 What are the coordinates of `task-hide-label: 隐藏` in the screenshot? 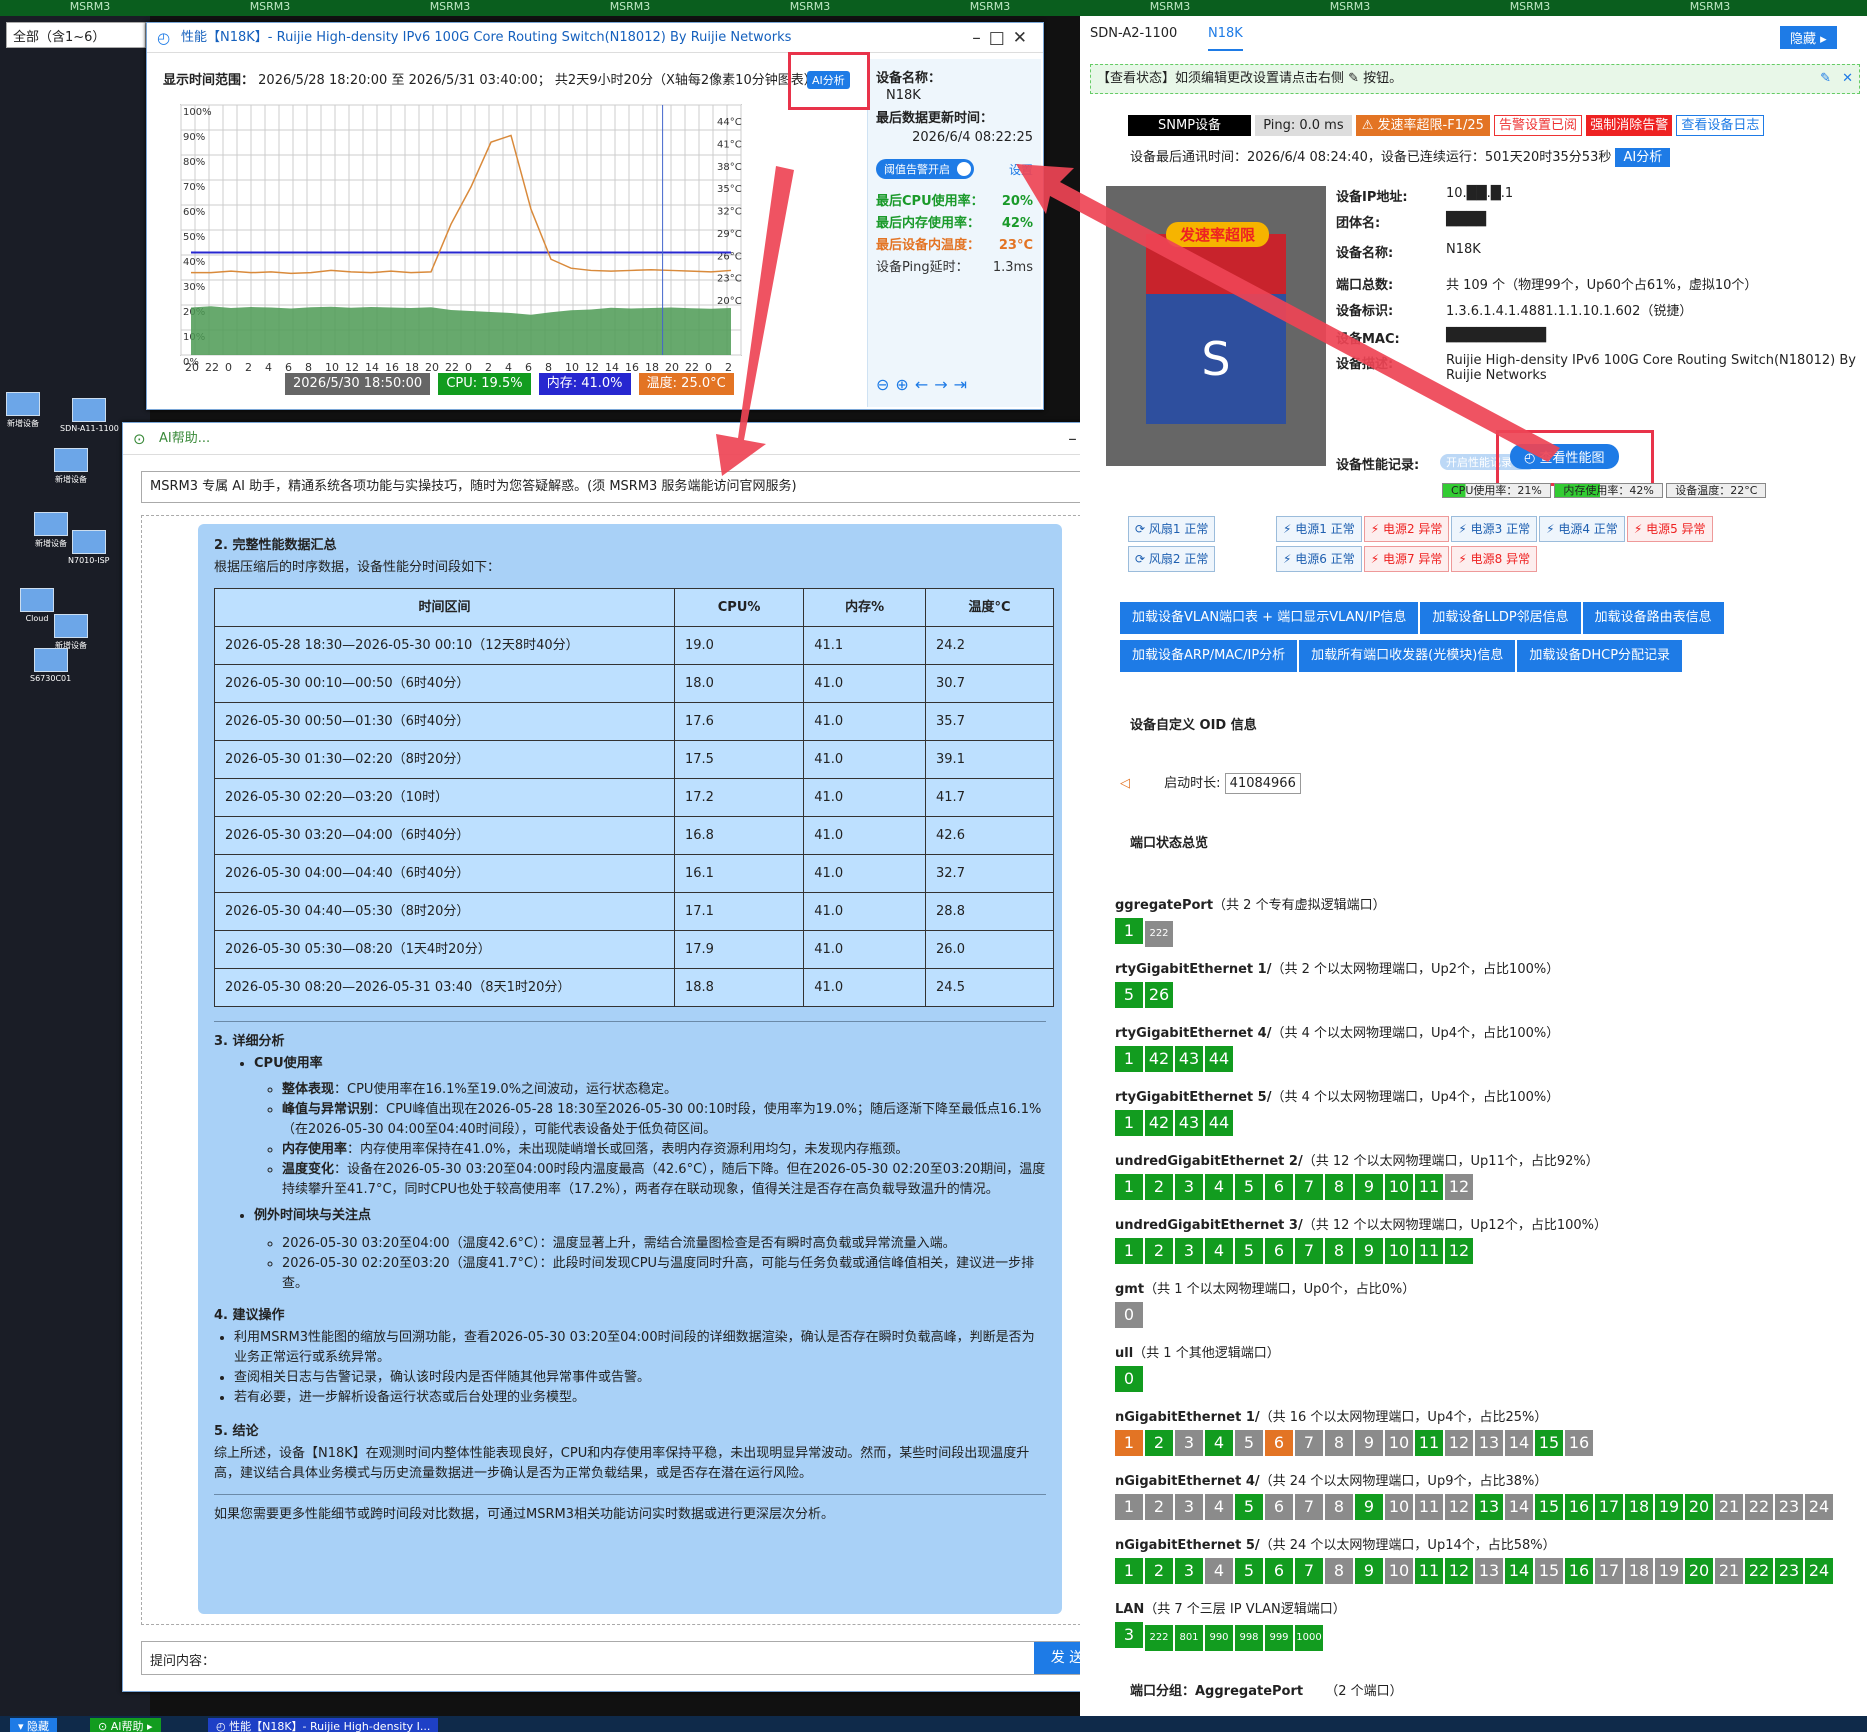 It's located at (38, 1726).